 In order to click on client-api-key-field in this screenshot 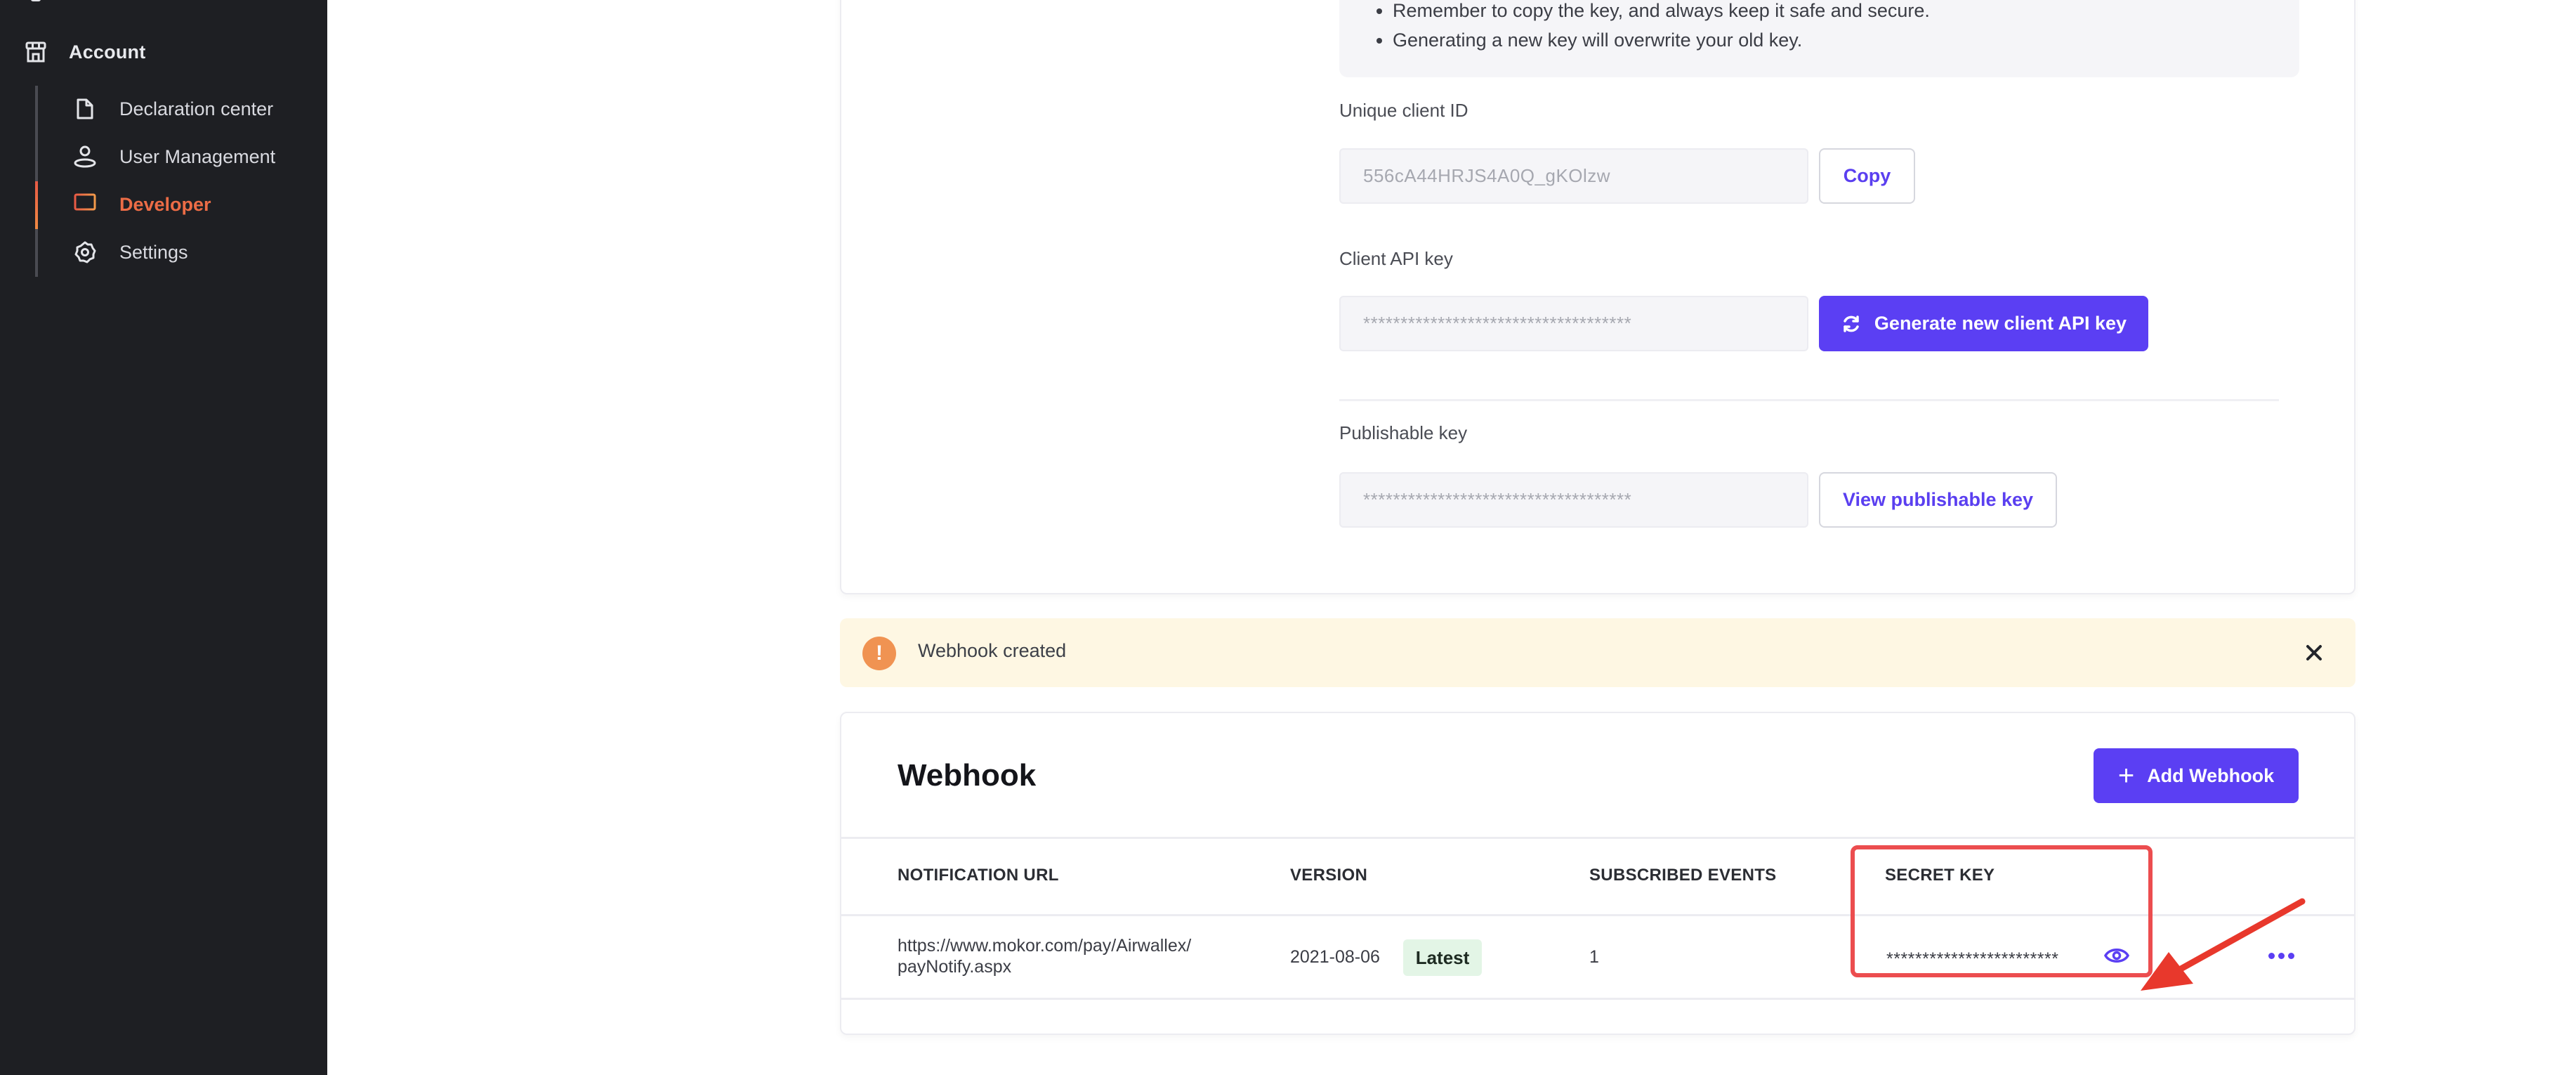, I will do `click(1573, 323)`.